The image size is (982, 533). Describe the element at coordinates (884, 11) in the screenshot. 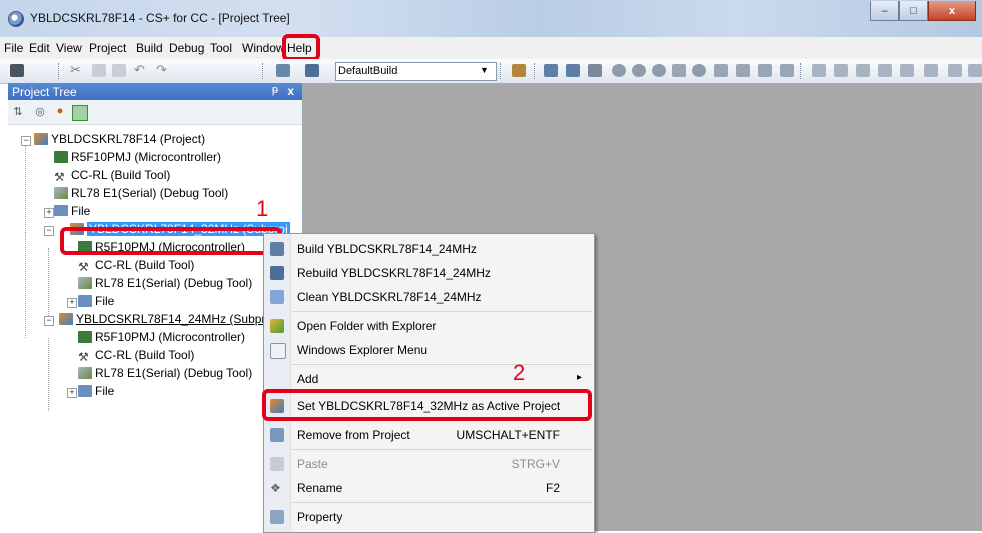

I see `minimize-button: –` at that location.